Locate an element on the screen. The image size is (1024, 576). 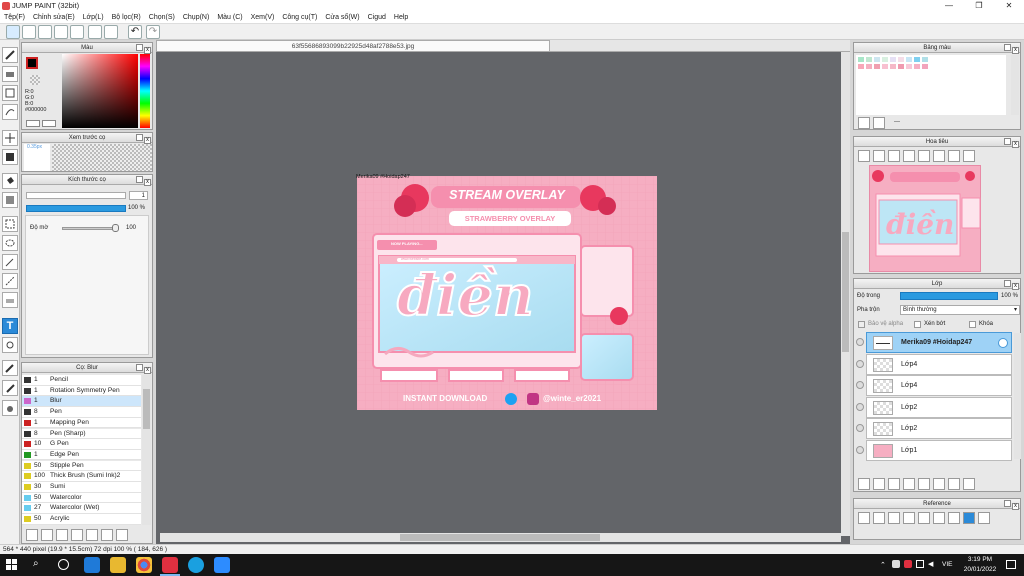
rotate-reset-icon is located at coordinates (939, 156).